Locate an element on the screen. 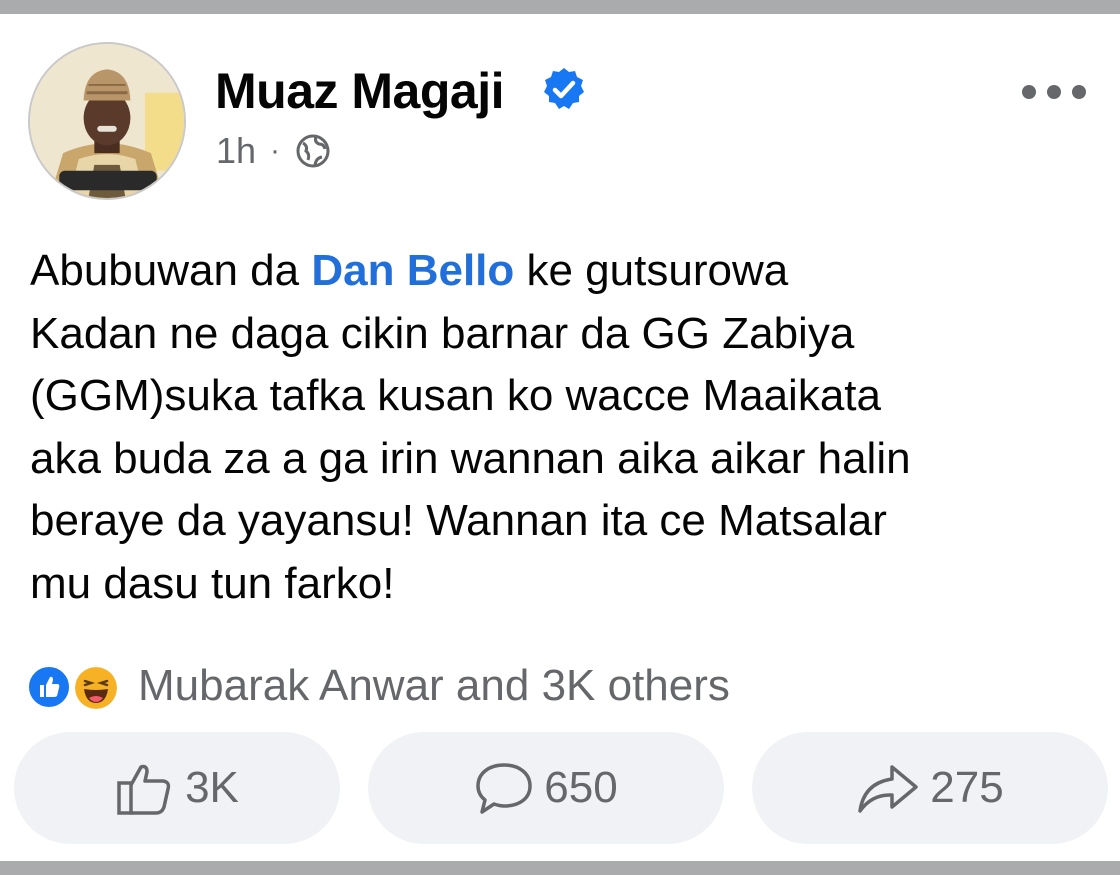 Image resolution: width=1120 pixels, height=875 pixels. share-count: 275 is located at coordinates (967, 787).